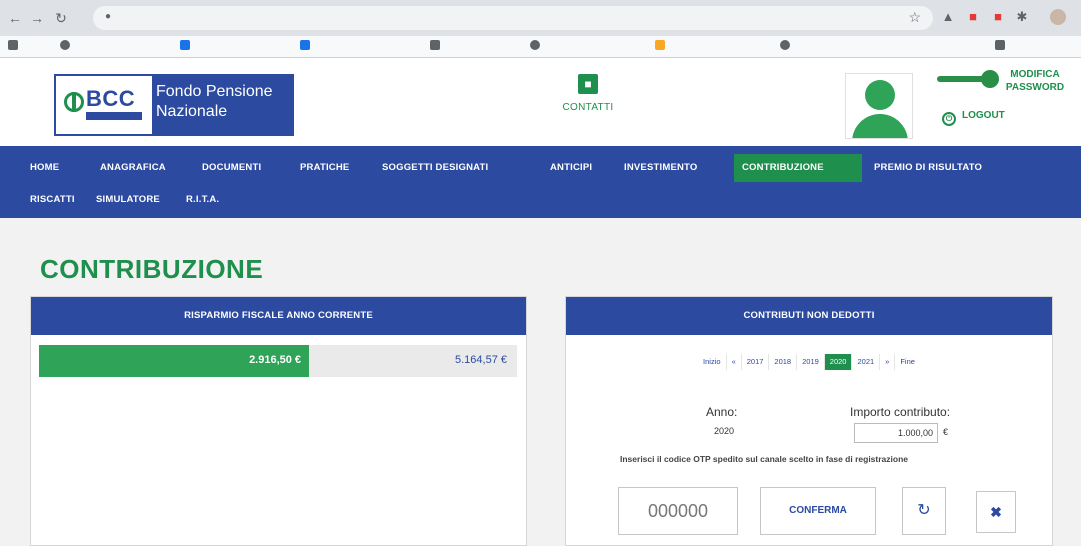 This screenshot has width=1081, height=546. I want to click on risparmio-progress-fill: 2.916,50 €, so click(174, 361).